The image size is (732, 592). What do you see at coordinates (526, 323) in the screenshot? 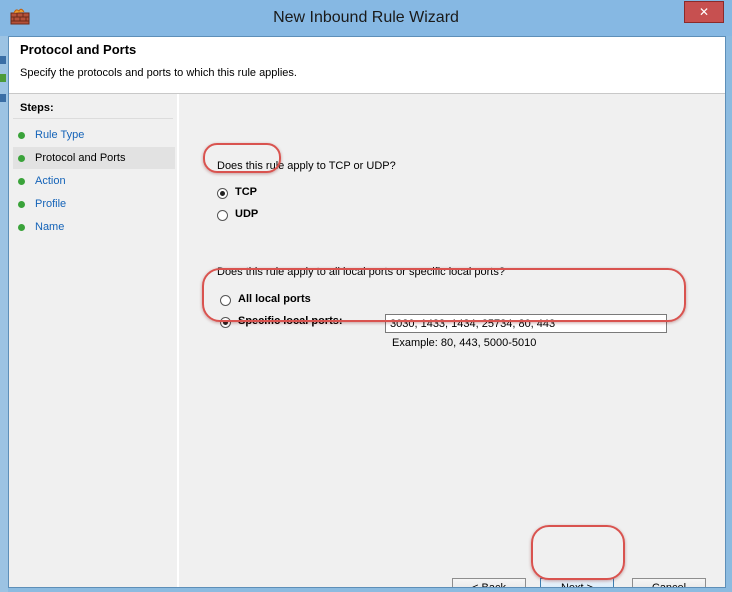
I see `specific-ports-input` at bounding box center [526, 323].